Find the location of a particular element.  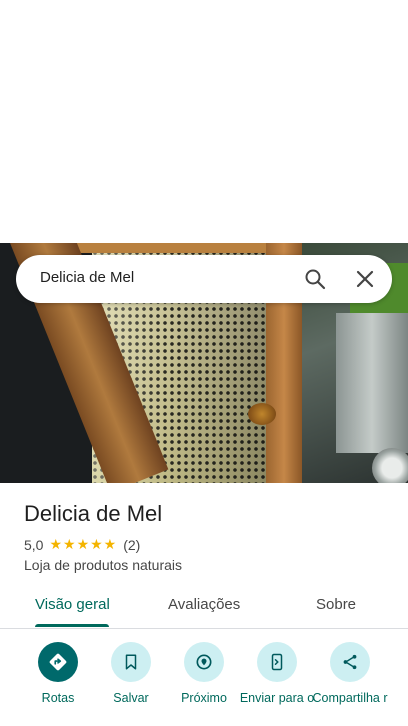

rating-value: 5,0 is located at coordinates (34, 544).